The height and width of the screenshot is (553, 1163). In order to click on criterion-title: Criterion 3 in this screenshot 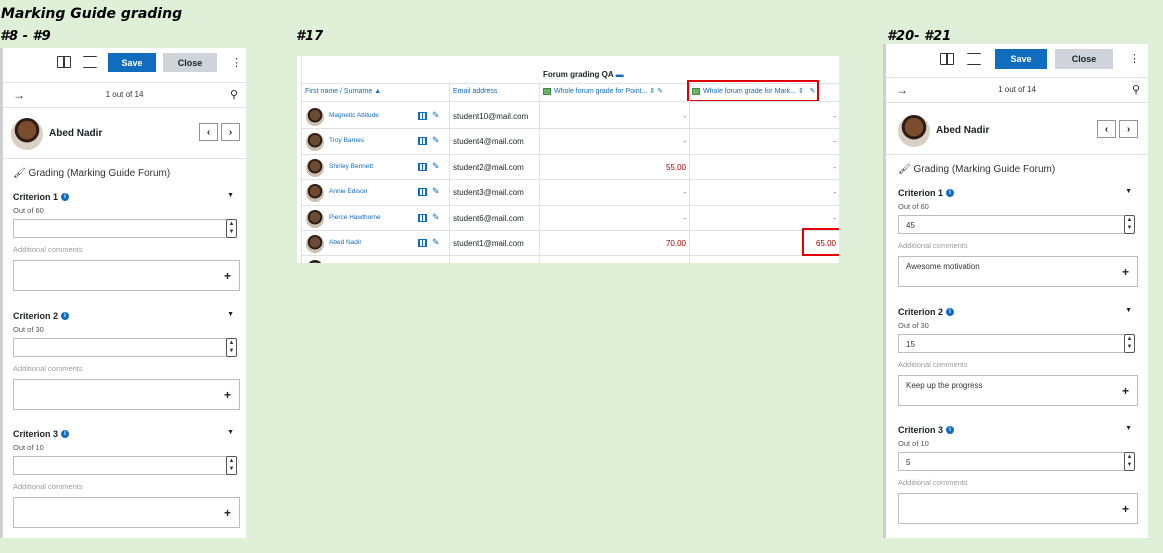, I will do `click(921, 430)`.